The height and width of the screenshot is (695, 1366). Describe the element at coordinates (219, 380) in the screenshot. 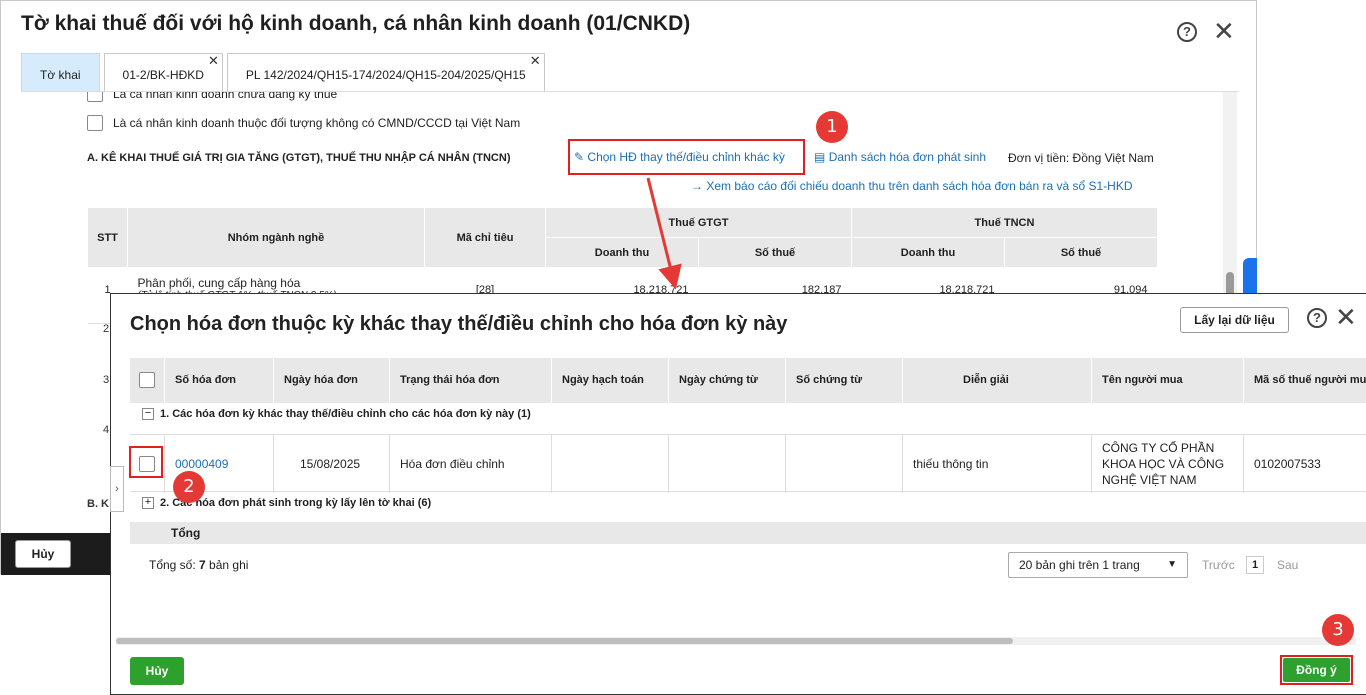

I see `col-invoice-no: Số hóa đơn` at that location.